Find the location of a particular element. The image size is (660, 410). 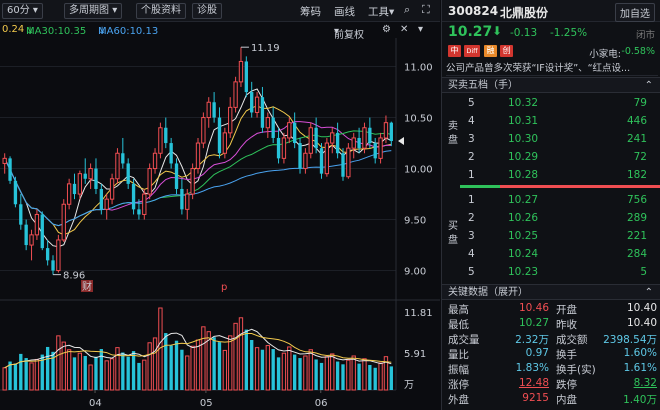

x-tick-label: 04 is located at coordinates (95, 403).